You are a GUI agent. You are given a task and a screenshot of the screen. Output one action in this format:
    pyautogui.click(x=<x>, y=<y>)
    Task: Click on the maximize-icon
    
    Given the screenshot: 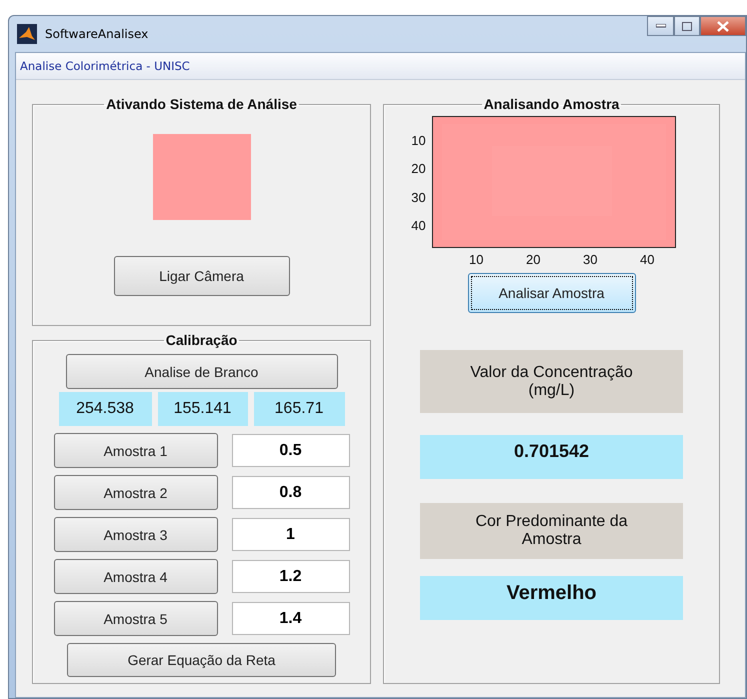 What is the action you would take?
    pyautogui.click(x=687, y=26)
    